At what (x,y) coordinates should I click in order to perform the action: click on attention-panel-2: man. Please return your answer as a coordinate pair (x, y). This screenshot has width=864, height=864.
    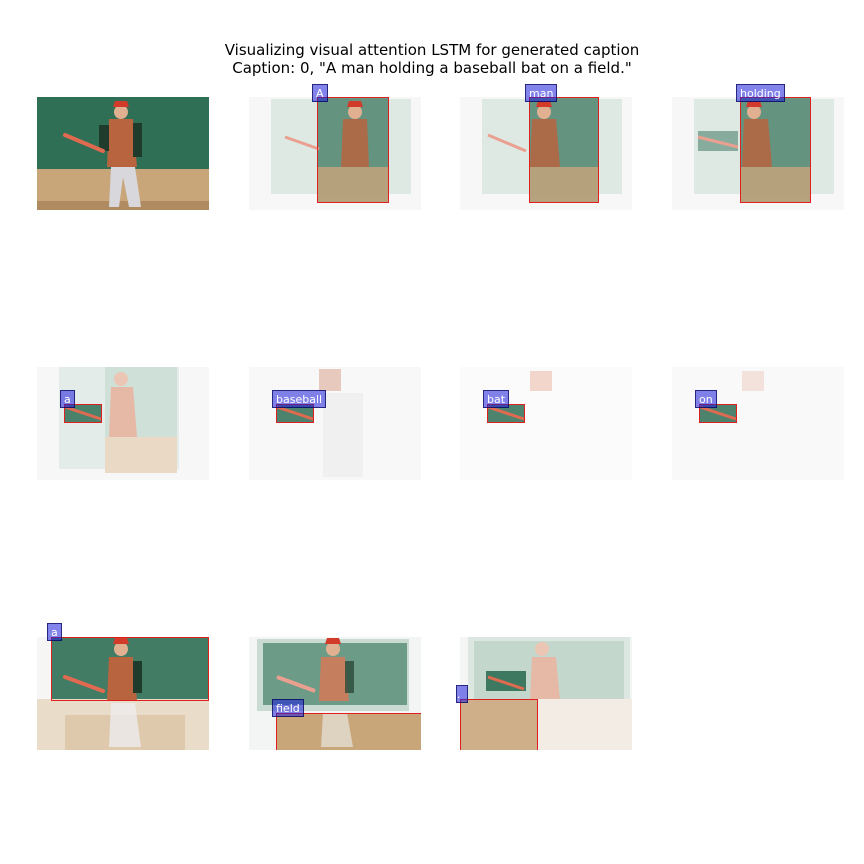
    Looking at the image, I should click on (546, 147).